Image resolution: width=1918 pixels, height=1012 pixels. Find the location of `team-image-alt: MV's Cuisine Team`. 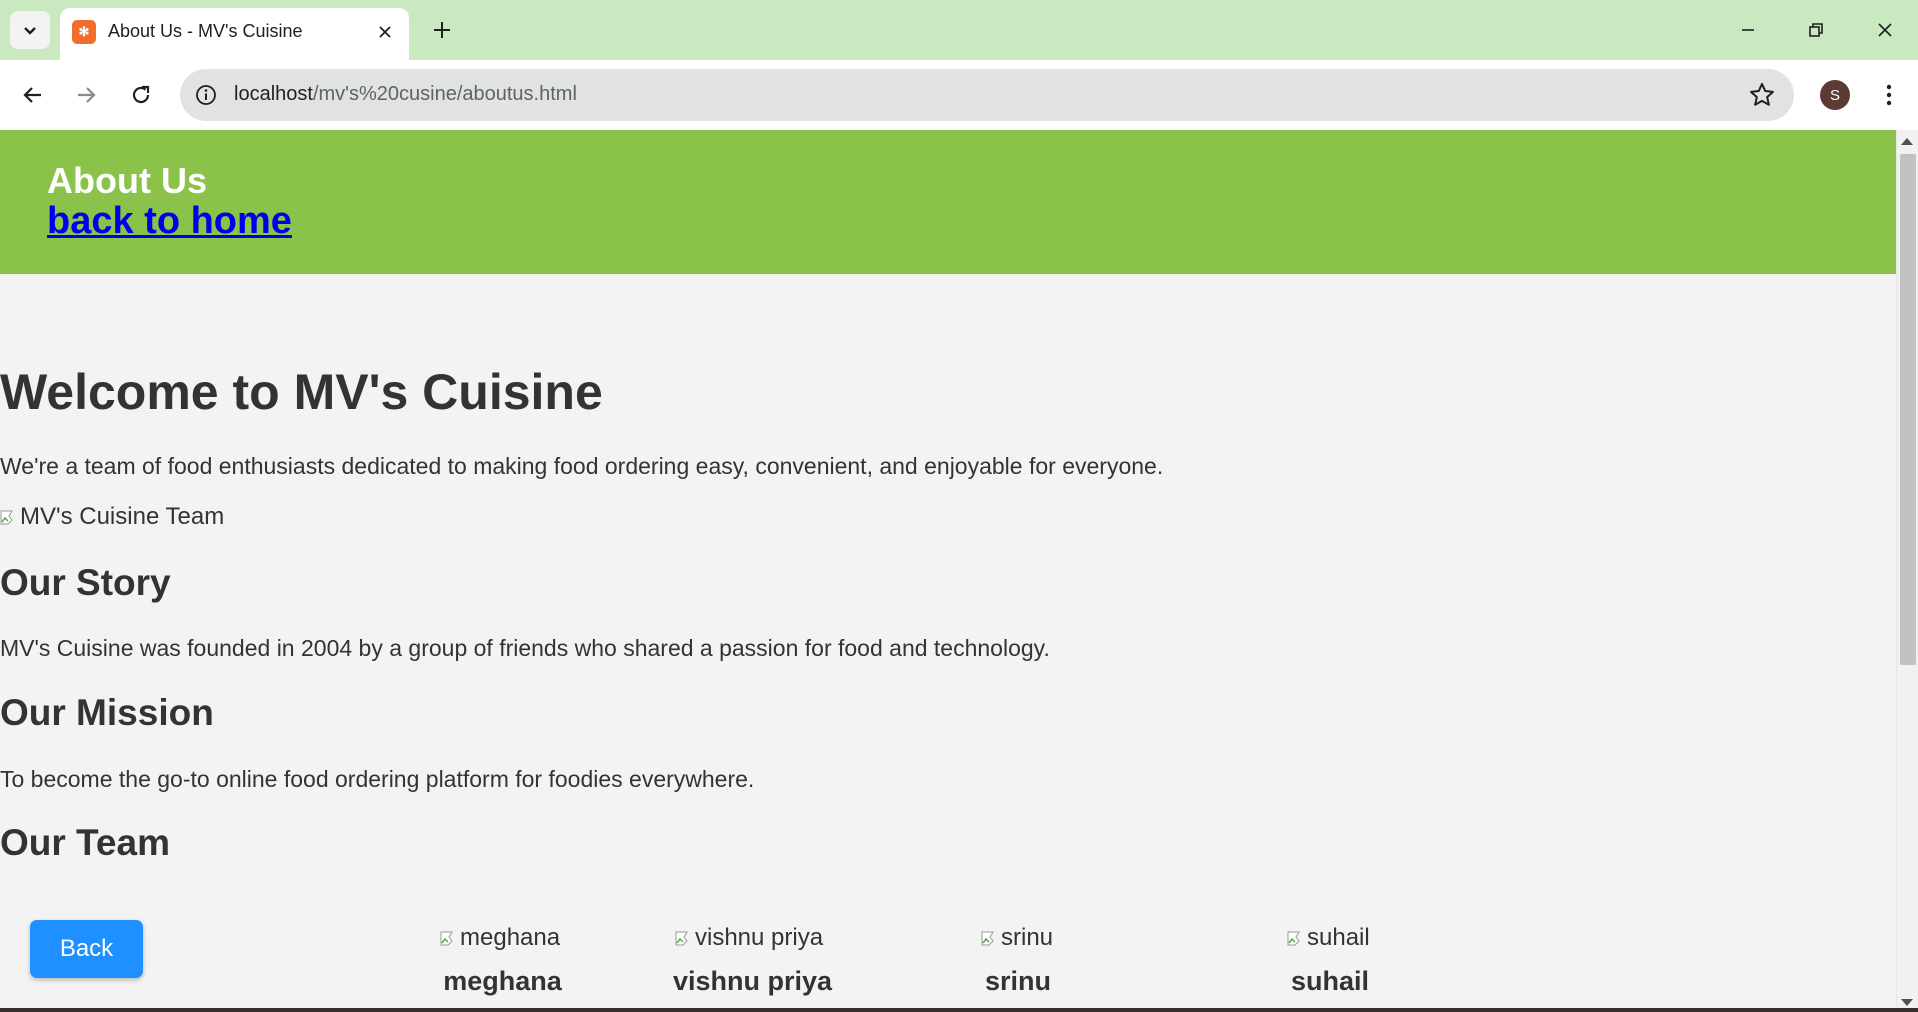

team-image-alt: MV's Cuisine Team is located at coordinates (122, 516).